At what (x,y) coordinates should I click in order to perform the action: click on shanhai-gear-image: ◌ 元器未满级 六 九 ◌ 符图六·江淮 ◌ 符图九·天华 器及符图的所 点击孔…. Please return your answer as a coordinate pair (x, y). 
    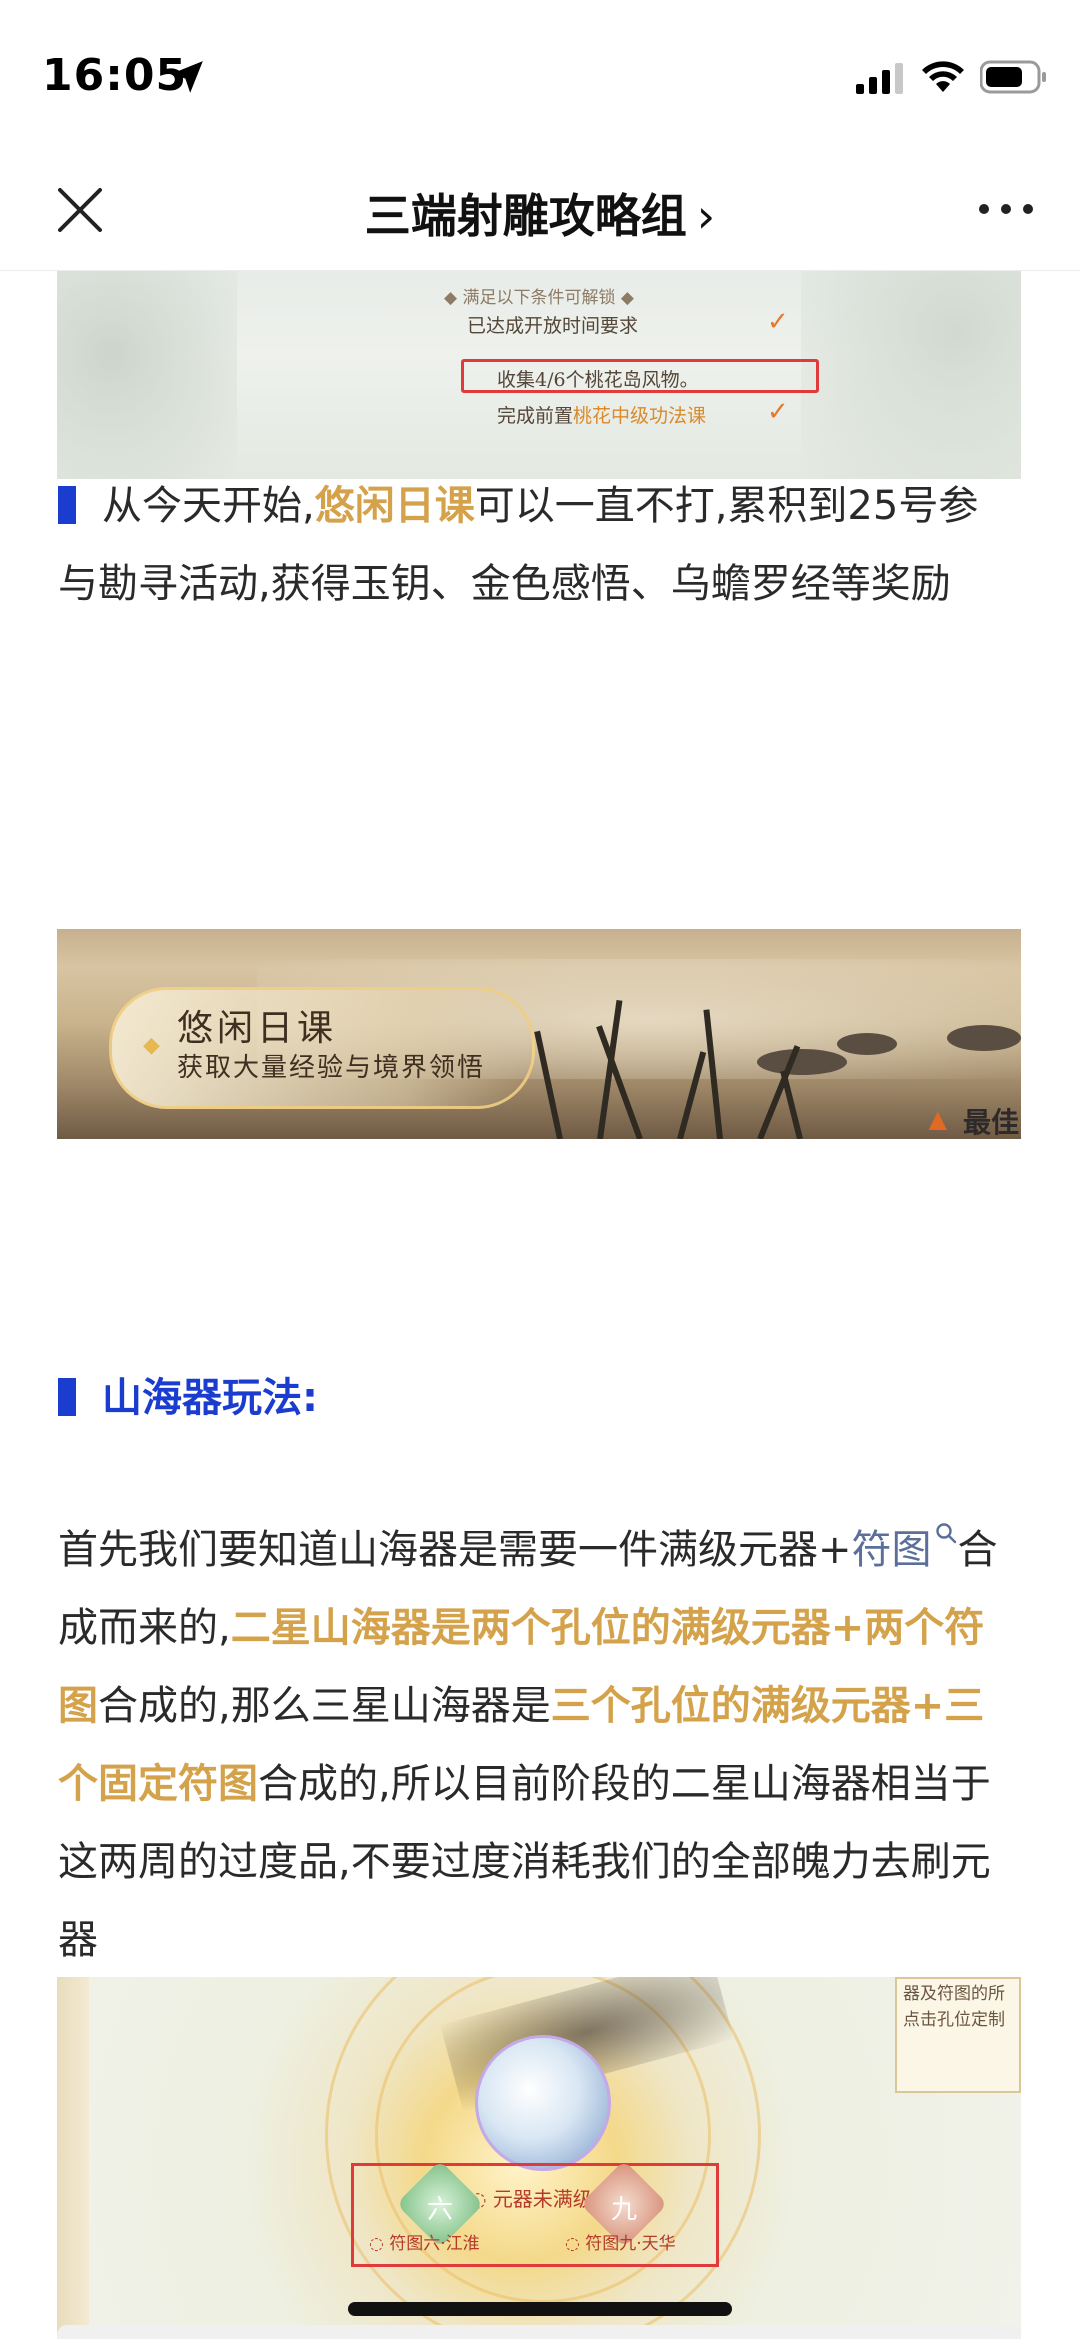
    Looking at the image, I should click on (539, 2158).